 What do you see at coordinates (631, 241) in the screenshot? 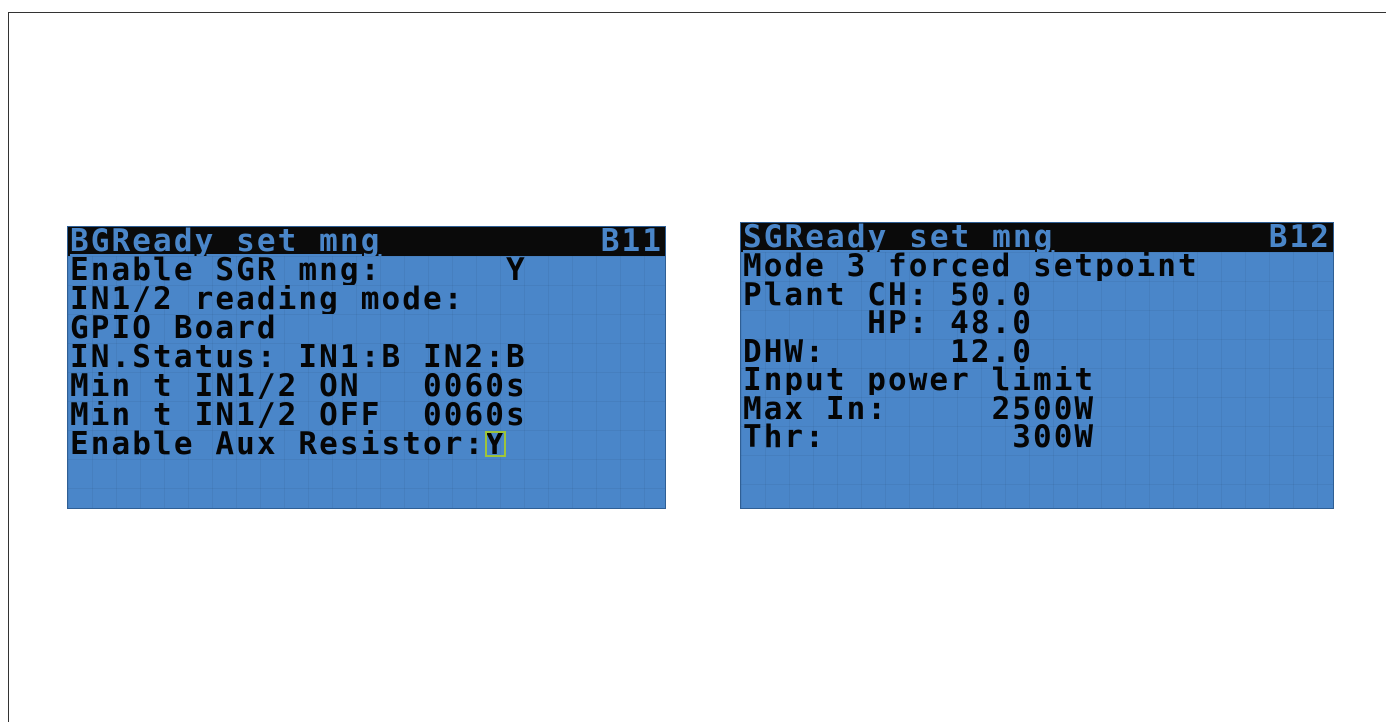
I see `lcd-page-id: B11` at bounding box center [631, 241].